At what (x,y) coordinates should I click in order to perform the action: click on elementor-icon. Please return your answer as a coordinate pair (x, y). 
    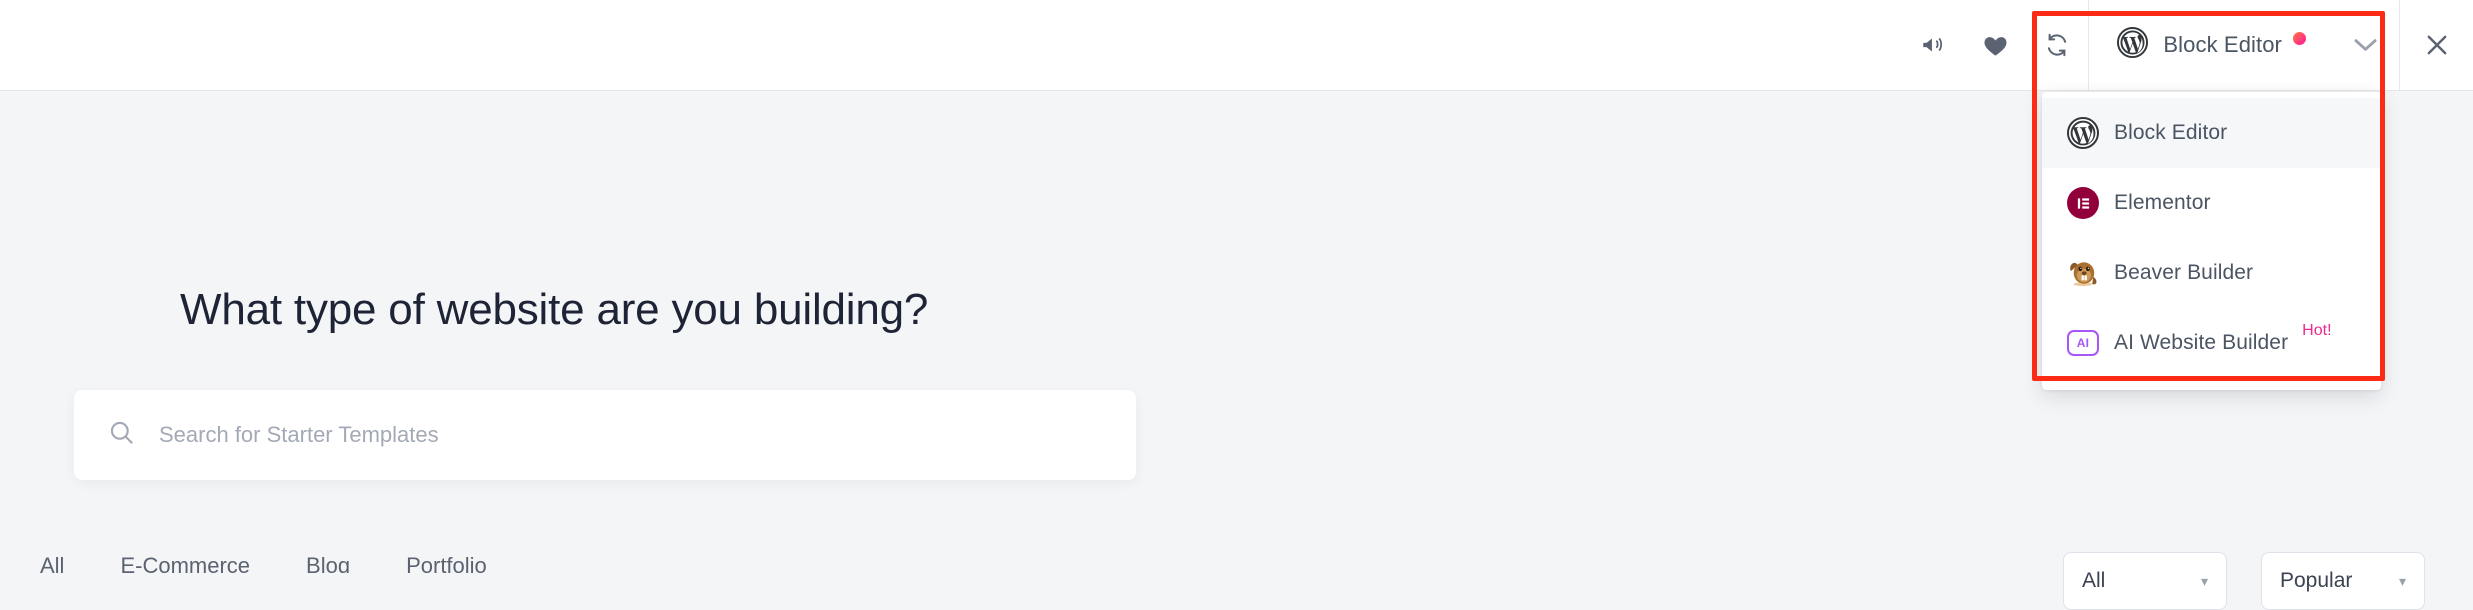
    Looking at the image, I should click on (2083, 203).